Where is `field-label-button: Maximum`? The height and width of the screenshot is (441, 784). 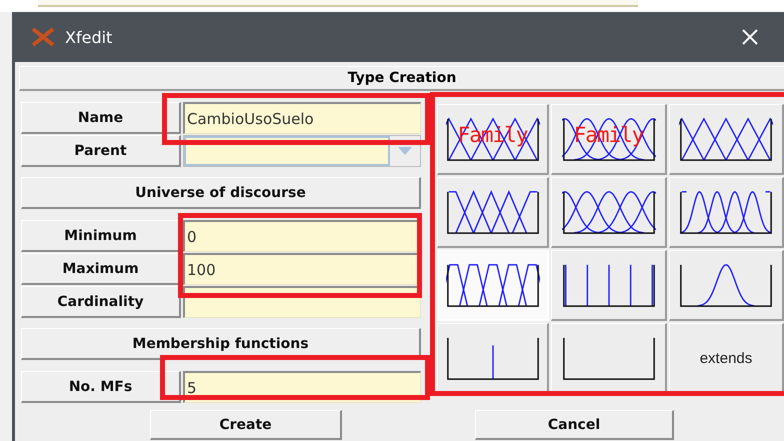 field-label-button: Maximum is located at coordinates (101, 269).